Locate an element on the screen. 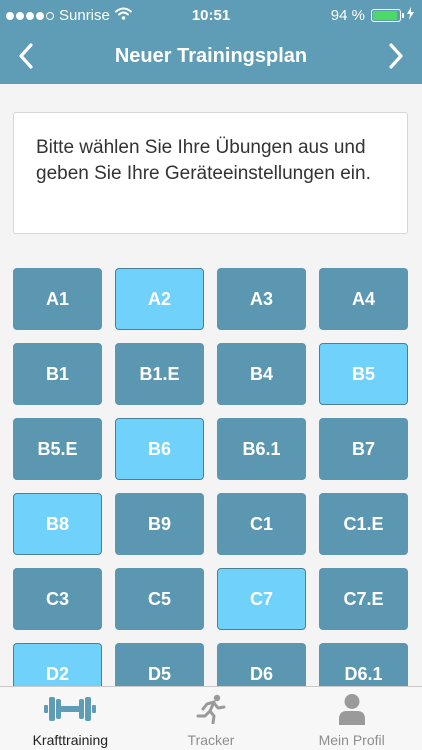 The width and height of the screenshot is (422, 750). tab-tracker: Tracker is located at coordinates (211, 718).